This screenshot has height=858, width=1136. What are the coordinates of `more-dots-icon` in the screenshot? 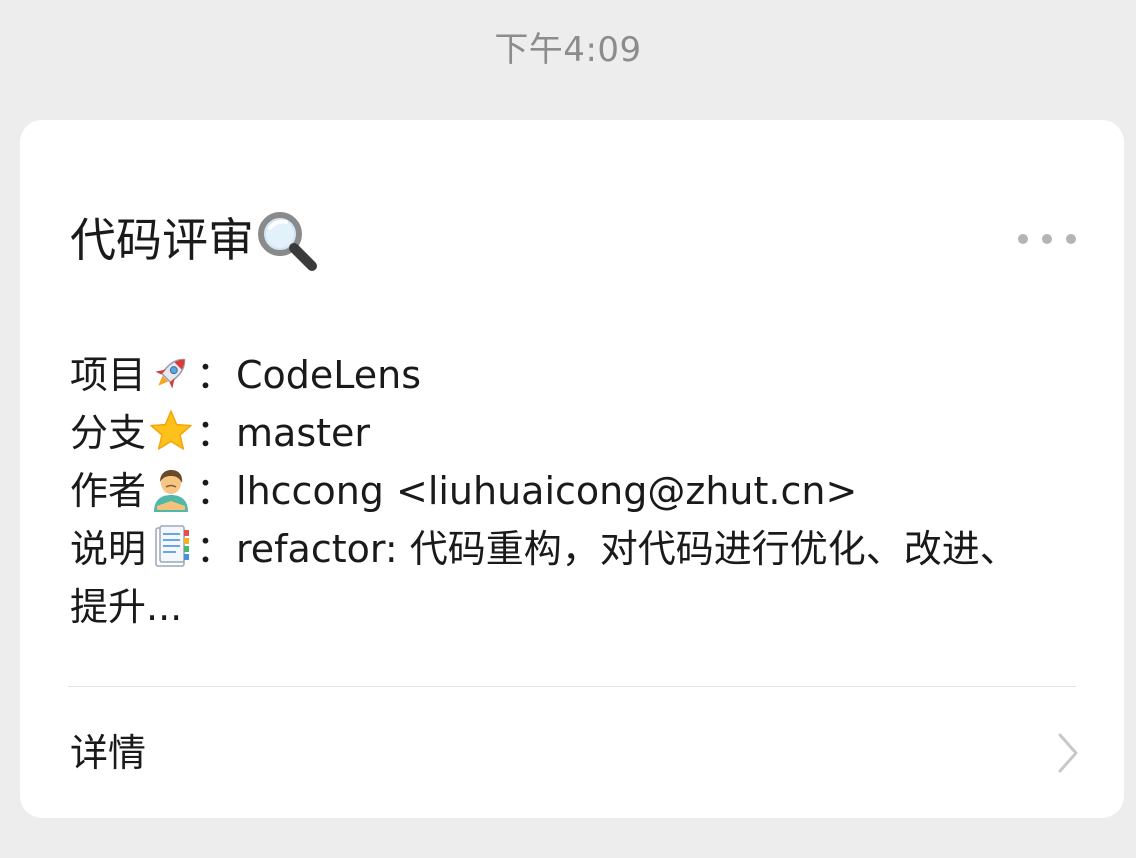 It's located at (1023, 239).